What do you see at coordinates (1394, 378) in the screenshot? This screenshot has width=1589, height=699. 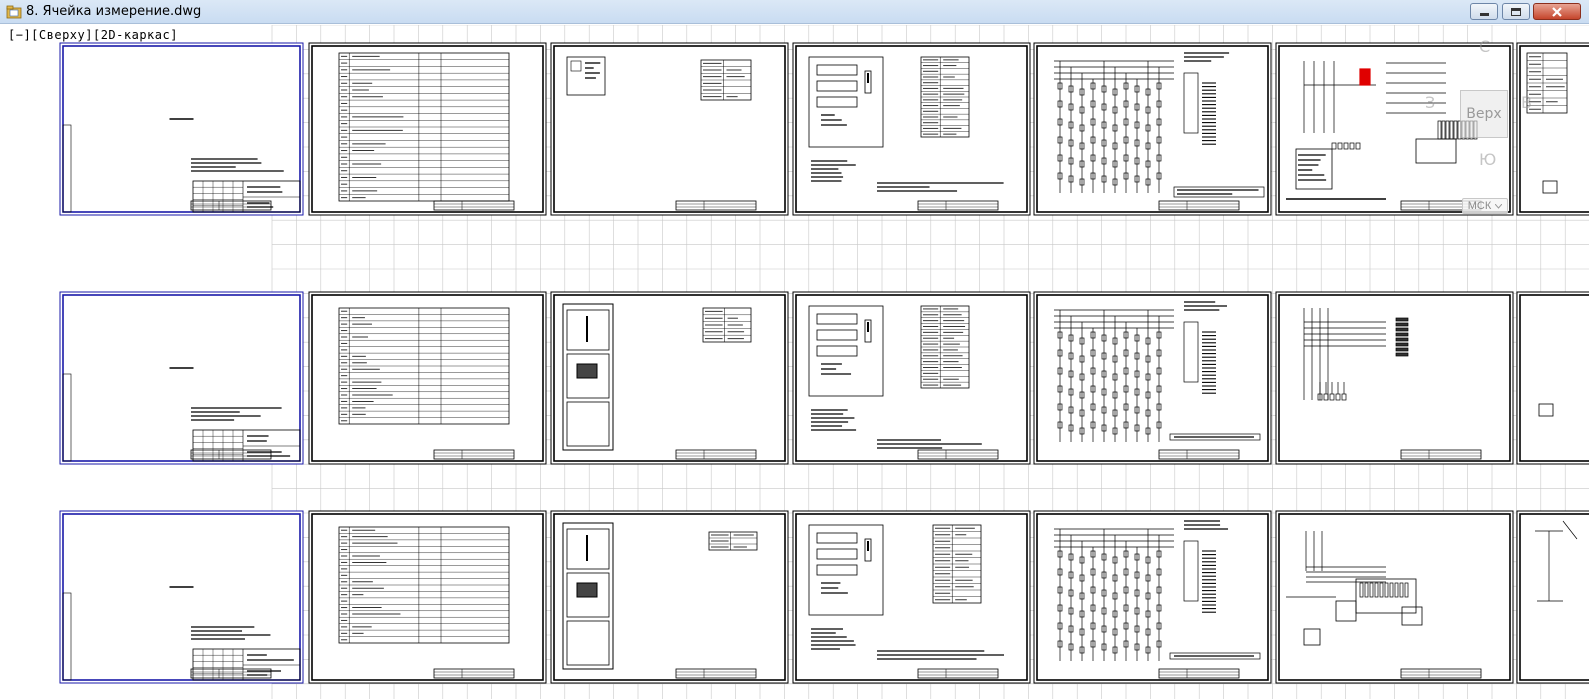 I see `drawing-sheet-r2-c6` at bounding box center [1394, 378].